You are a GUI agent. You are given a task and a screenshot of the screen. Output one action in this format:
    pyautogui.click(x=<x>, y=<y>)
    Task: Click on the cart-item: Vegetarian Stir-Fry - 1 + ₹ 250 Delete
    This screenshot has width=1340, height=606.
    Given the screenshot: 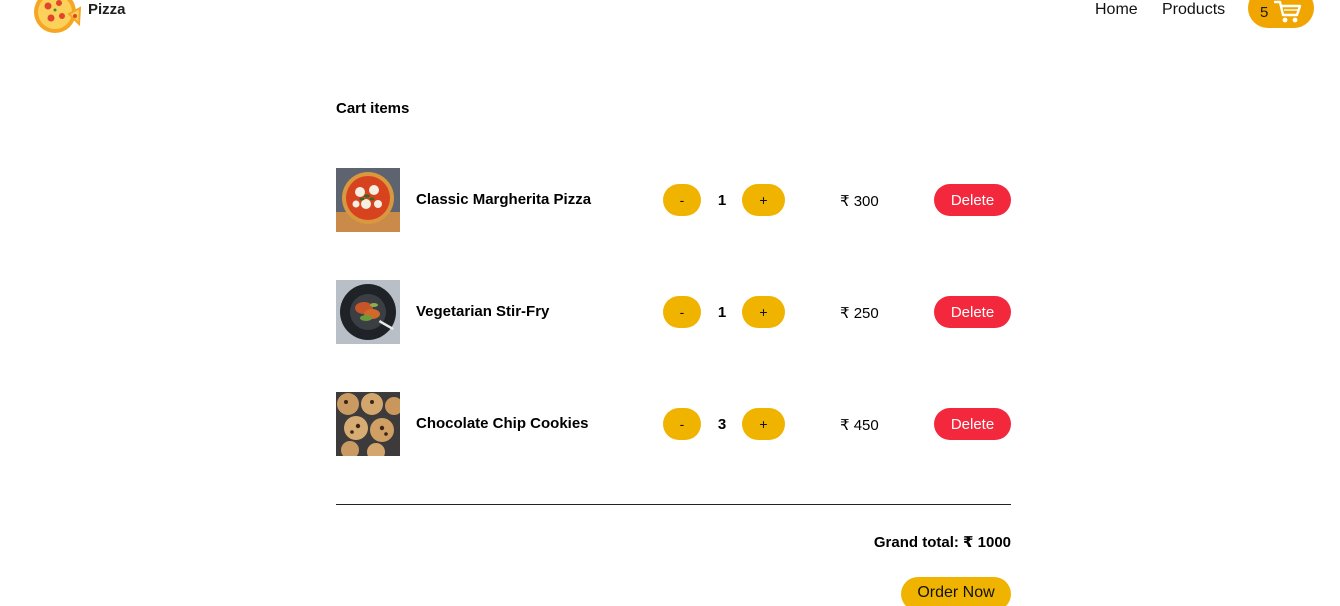 What is the action you would take?
    pyautogui.click(x=673, y=312)
    